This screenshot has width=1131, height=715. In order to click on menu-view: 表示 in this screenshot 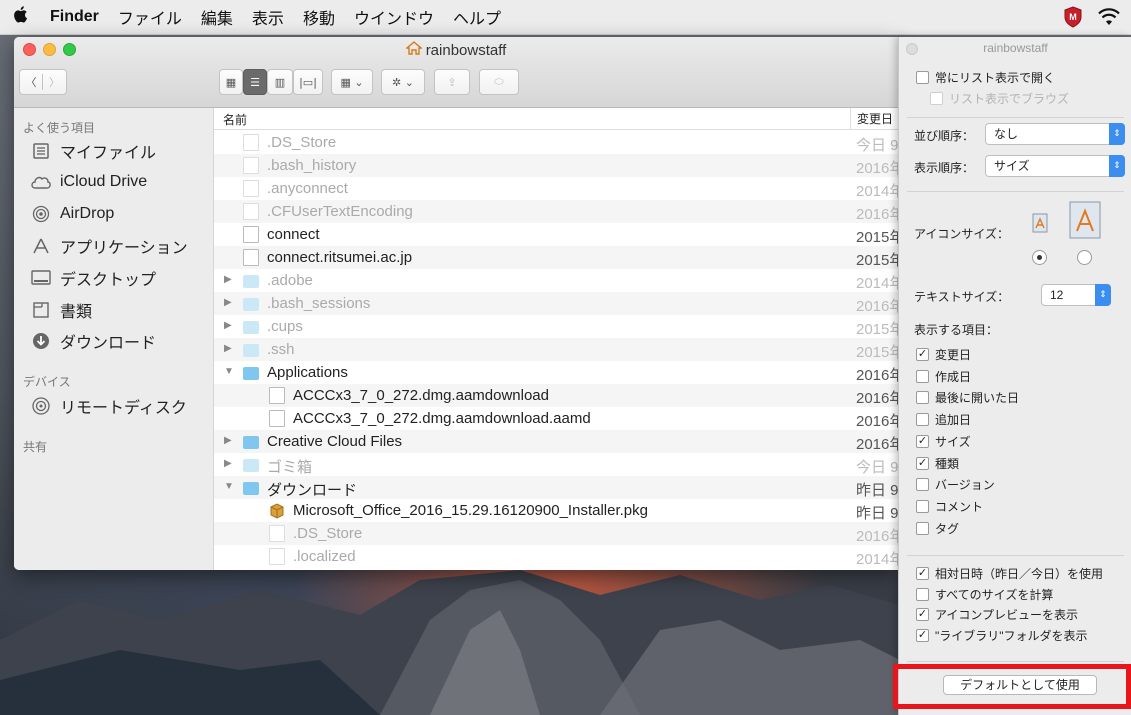, I will do `click(268, 17)`.